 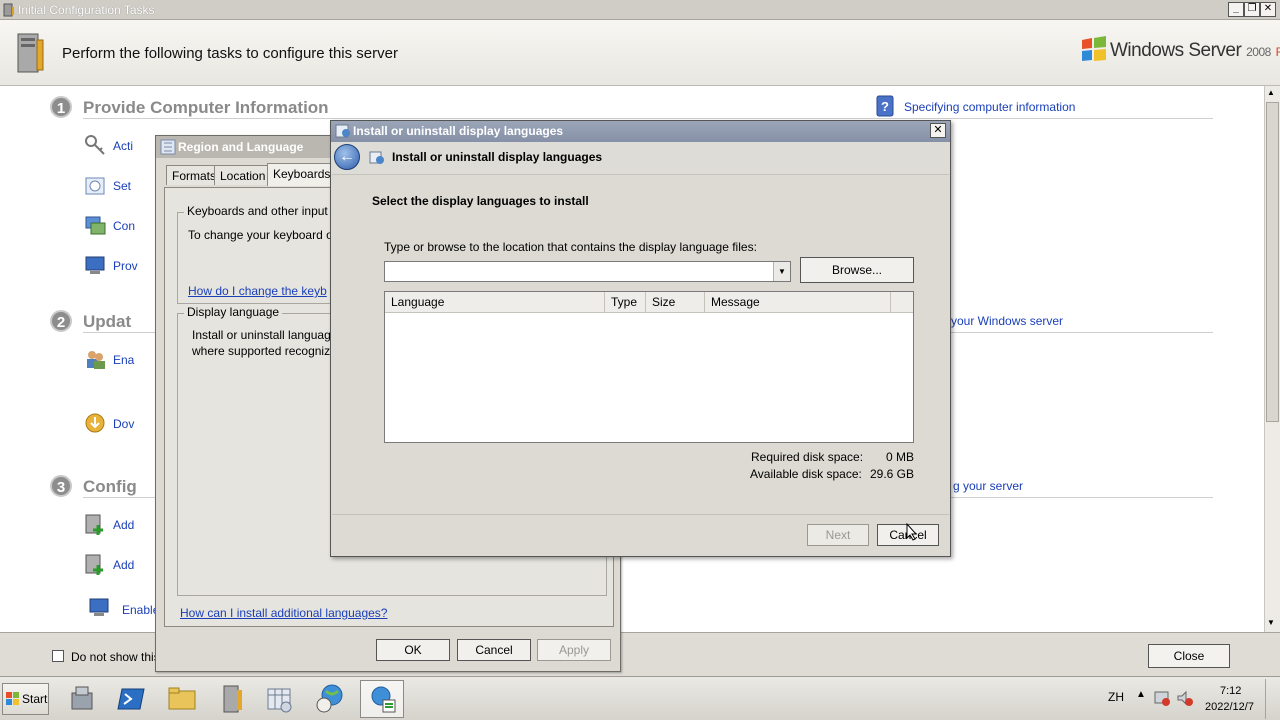 I want to click on network-tray-icon, so click(x=1162, y=698).